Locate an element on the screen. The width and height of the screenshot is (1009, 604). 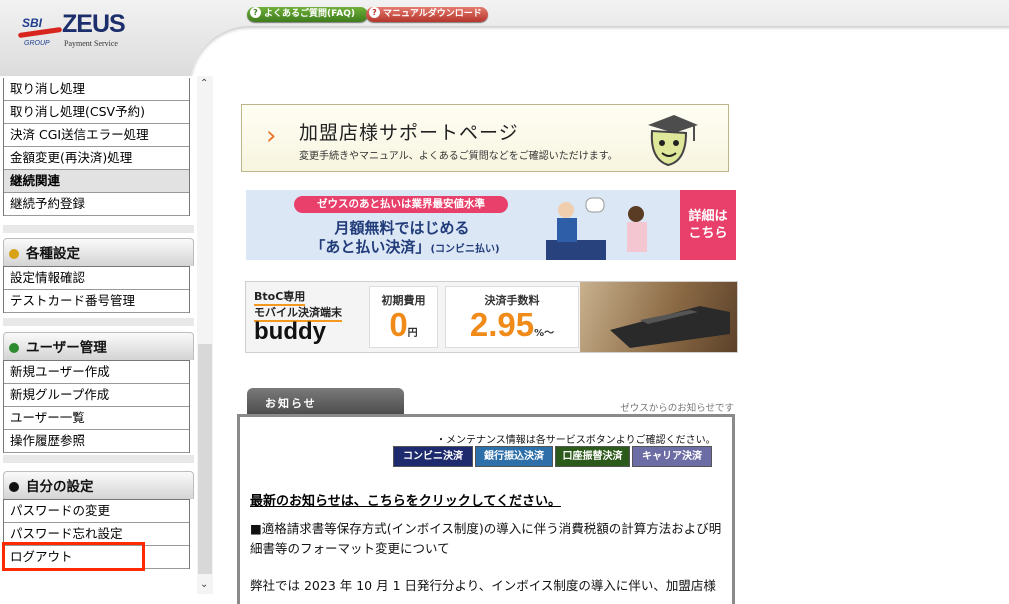
logo-payment-service: Payment Service is located at coordinates (91, 43).